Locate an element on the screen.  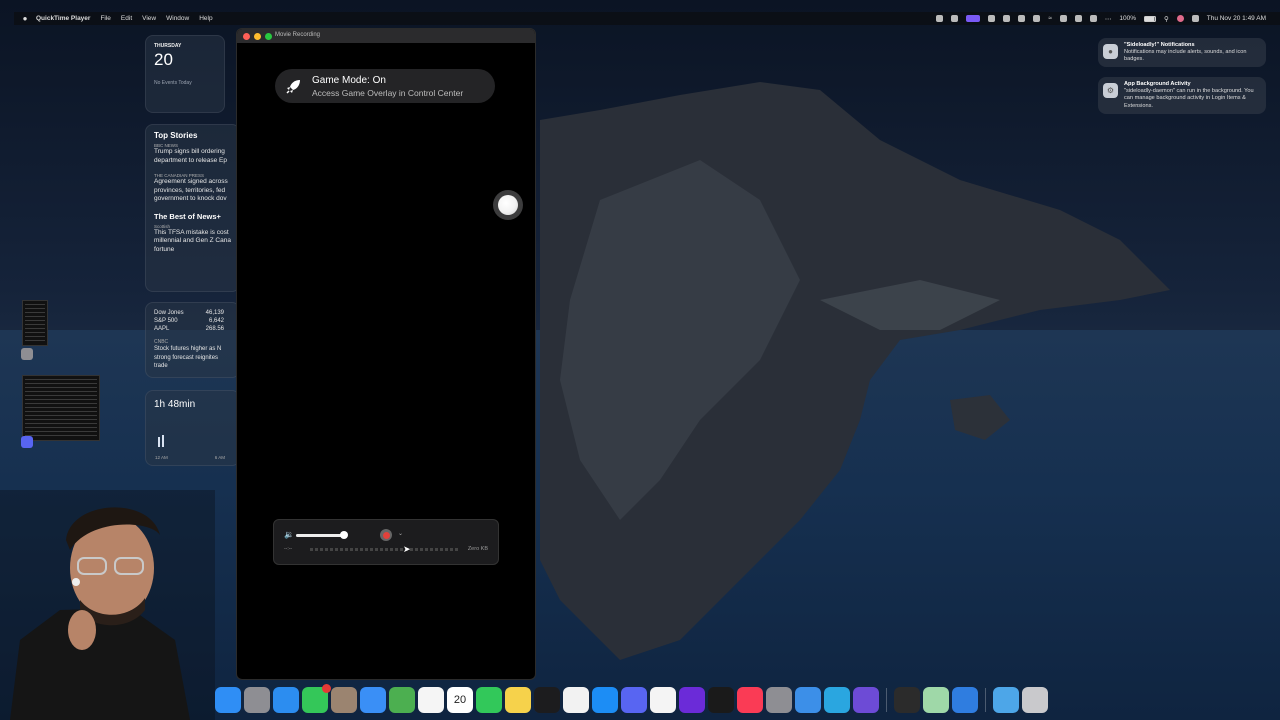
menu-help: Help is located at coordinates (205, 18).